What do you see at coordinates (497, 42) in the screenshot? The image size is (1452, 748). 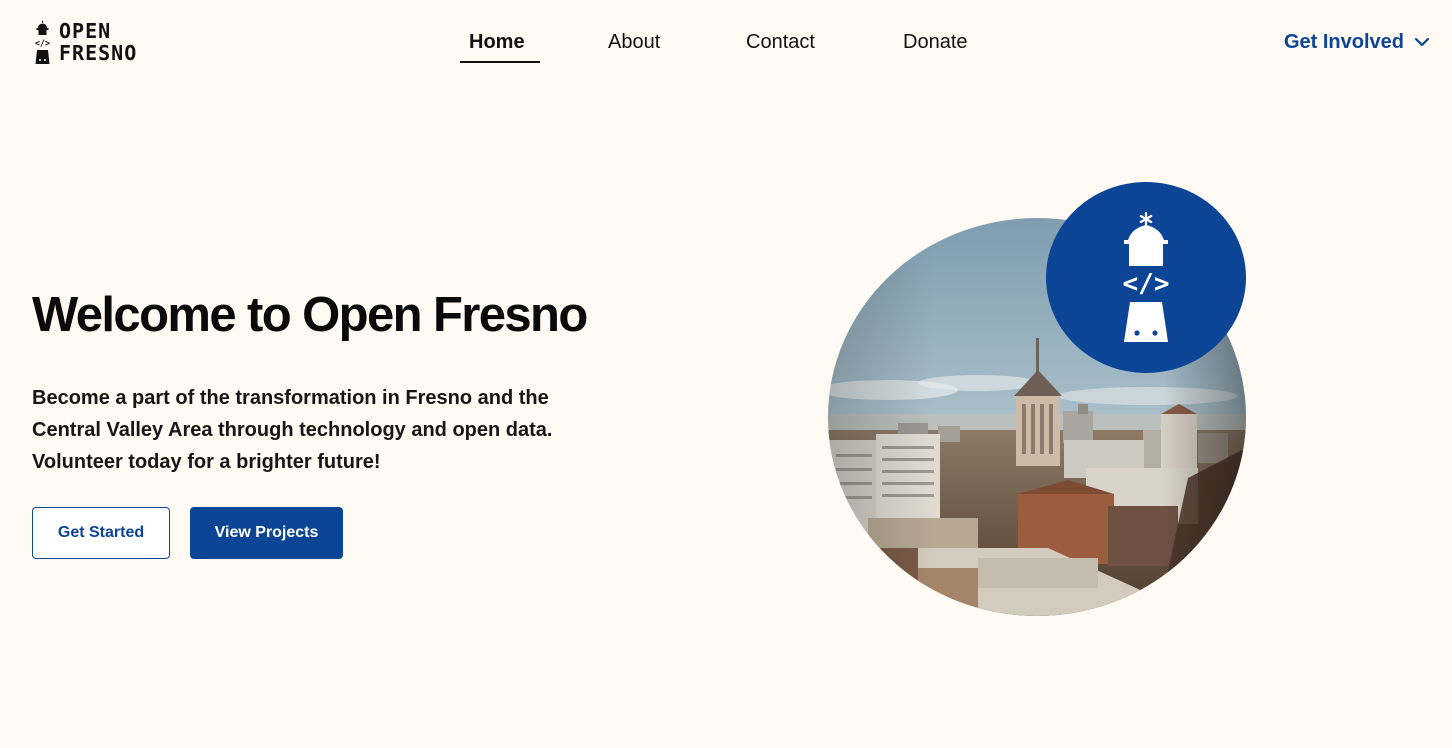 I see `nav-item-home: Home` at bounding box center [497, 42].